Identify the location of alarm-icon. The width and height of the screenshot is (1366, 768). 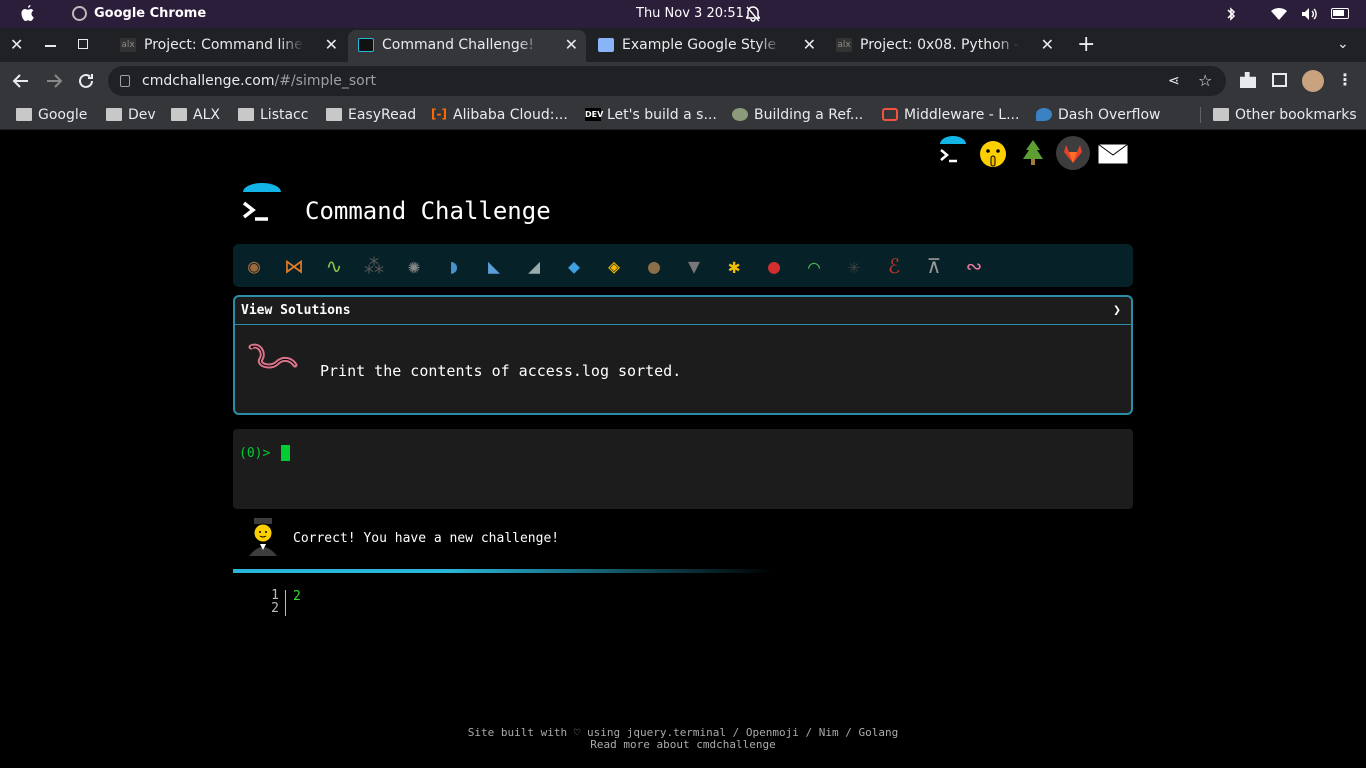
(753, 14).